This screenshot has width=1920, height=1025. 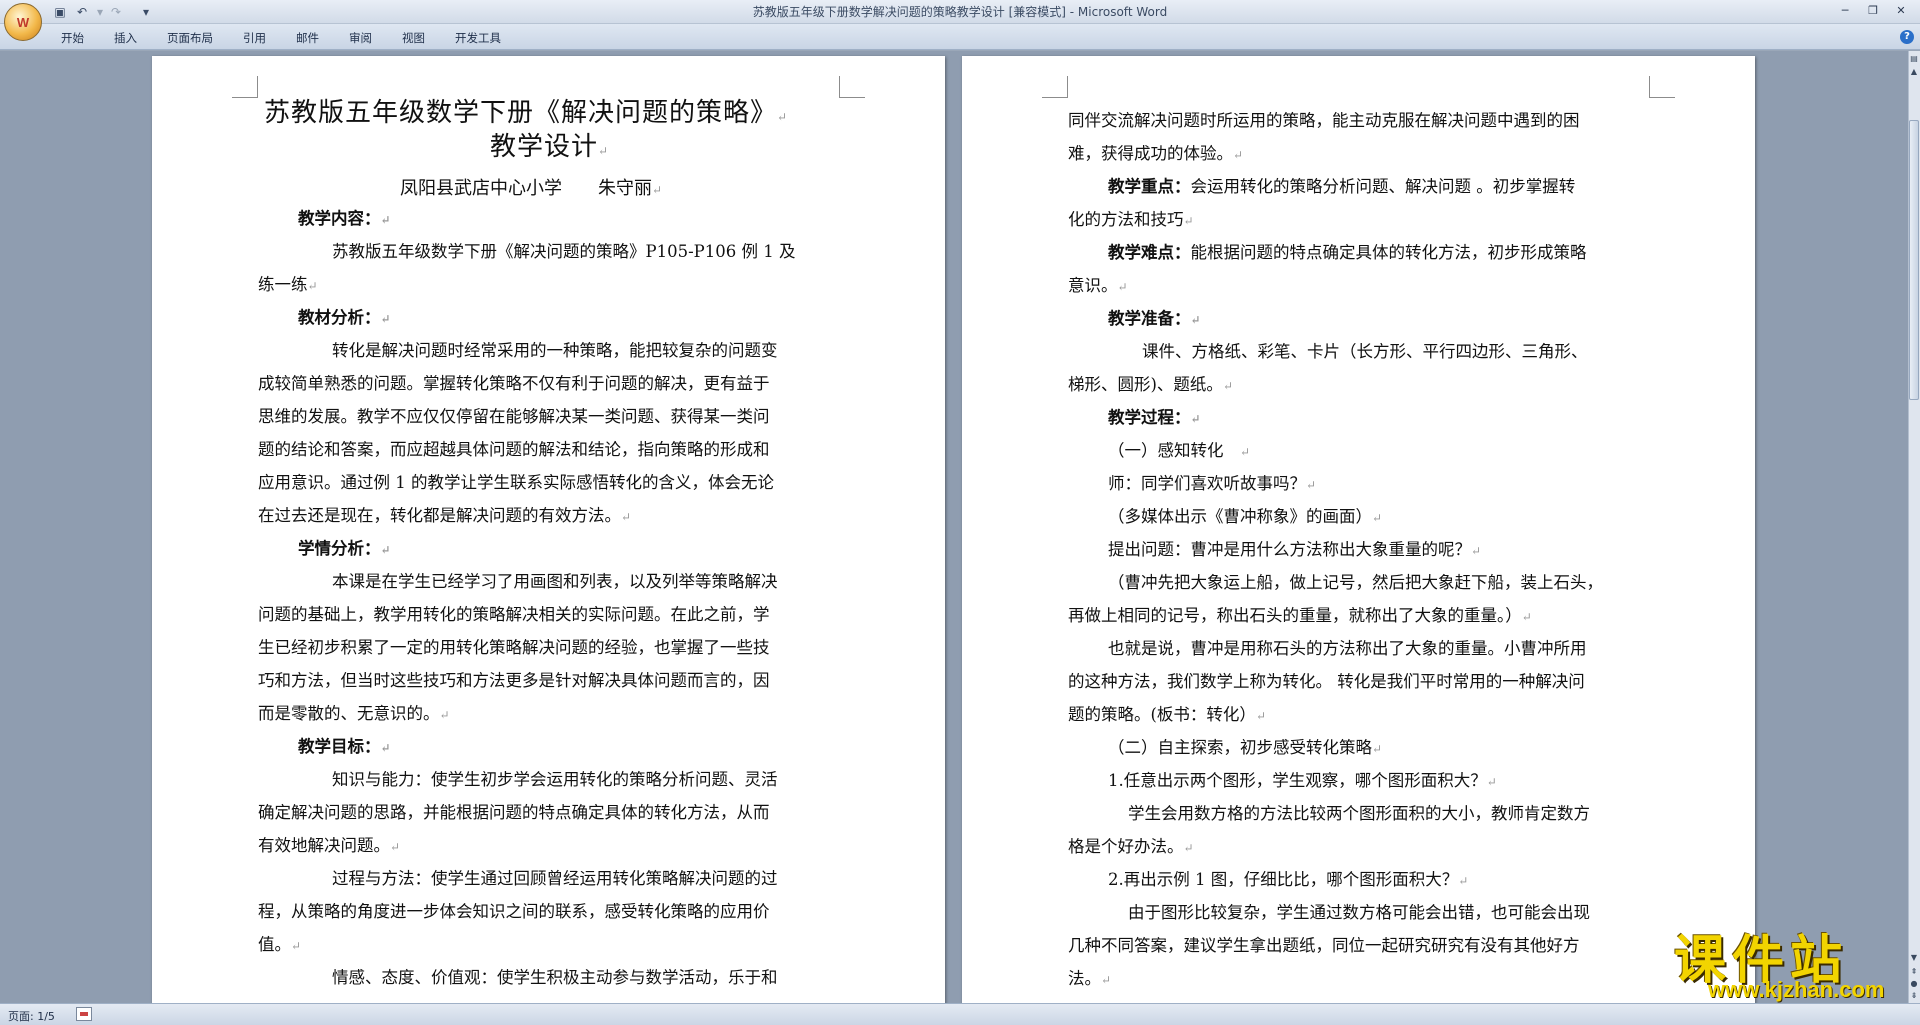 What do you see at coordinates (1131, 219) in the screenshot?
I see `paragraph-line: 化的方法和技巧↵` at bounding box center [1131, 219].